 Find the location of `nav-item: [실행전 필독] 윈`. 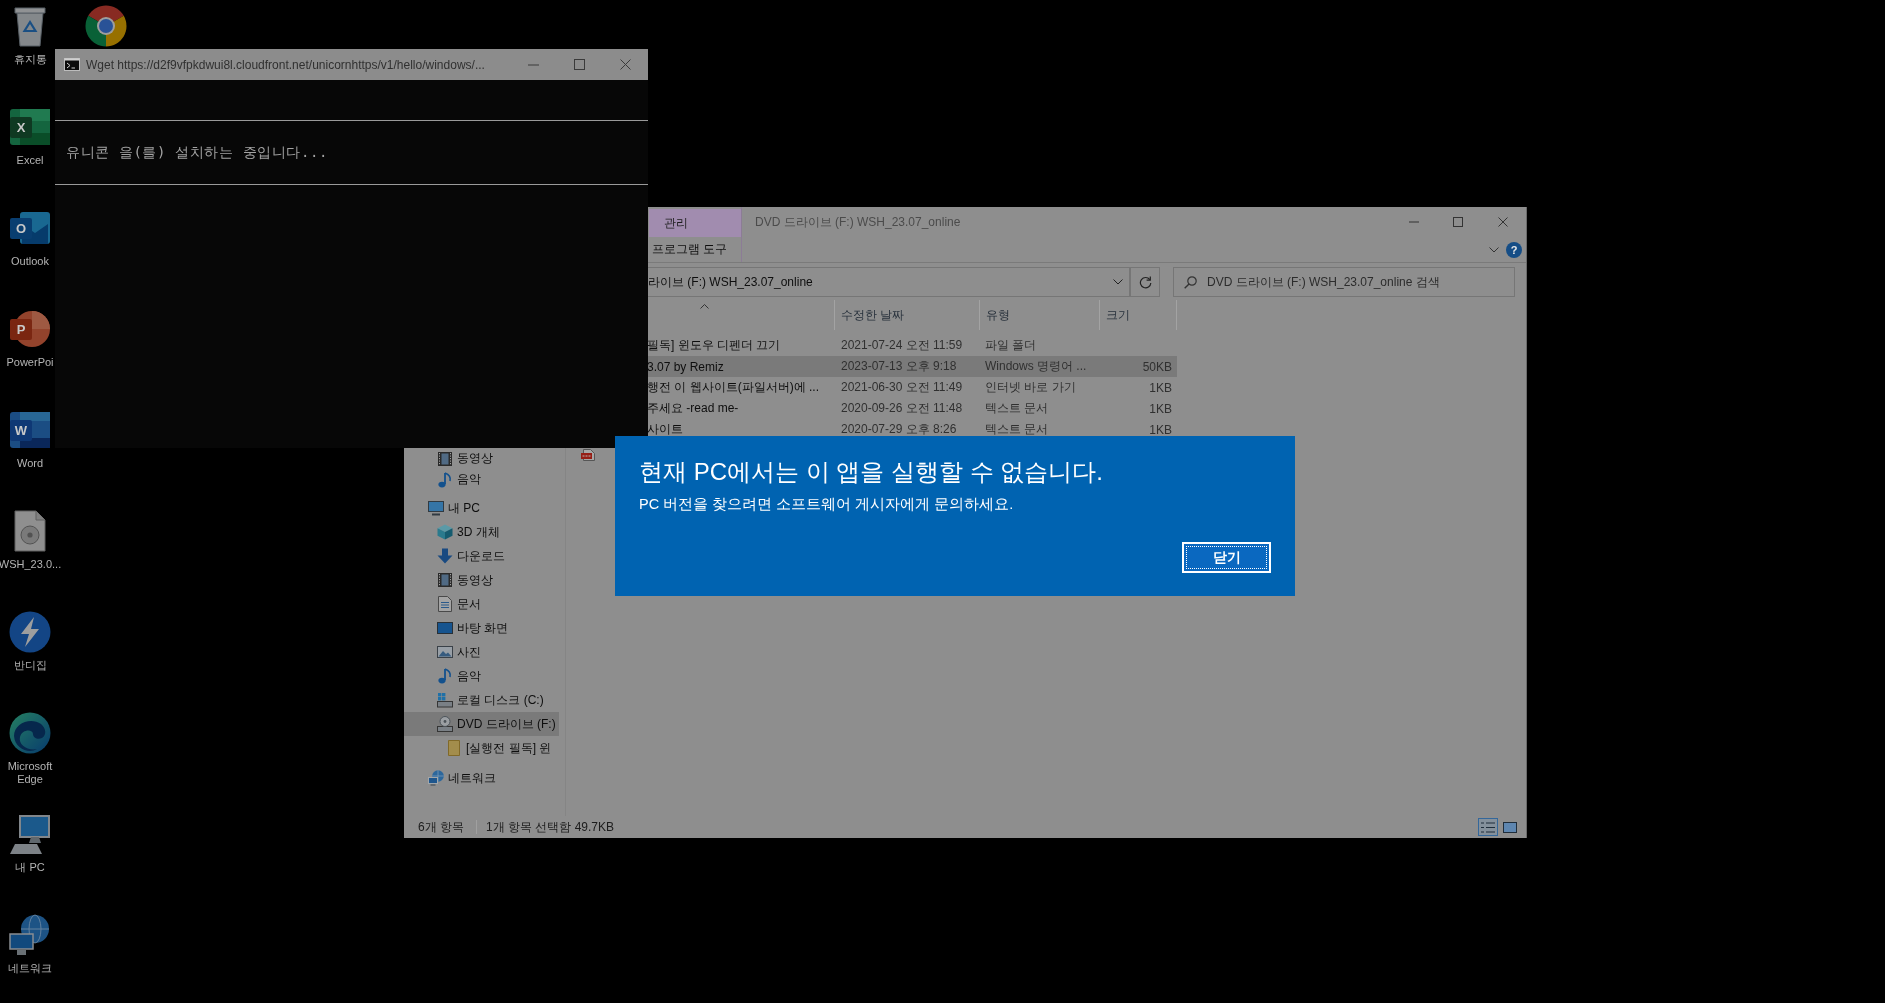

nav-item: [실행전 필독] 윈 is located at coordinates (481, 748).